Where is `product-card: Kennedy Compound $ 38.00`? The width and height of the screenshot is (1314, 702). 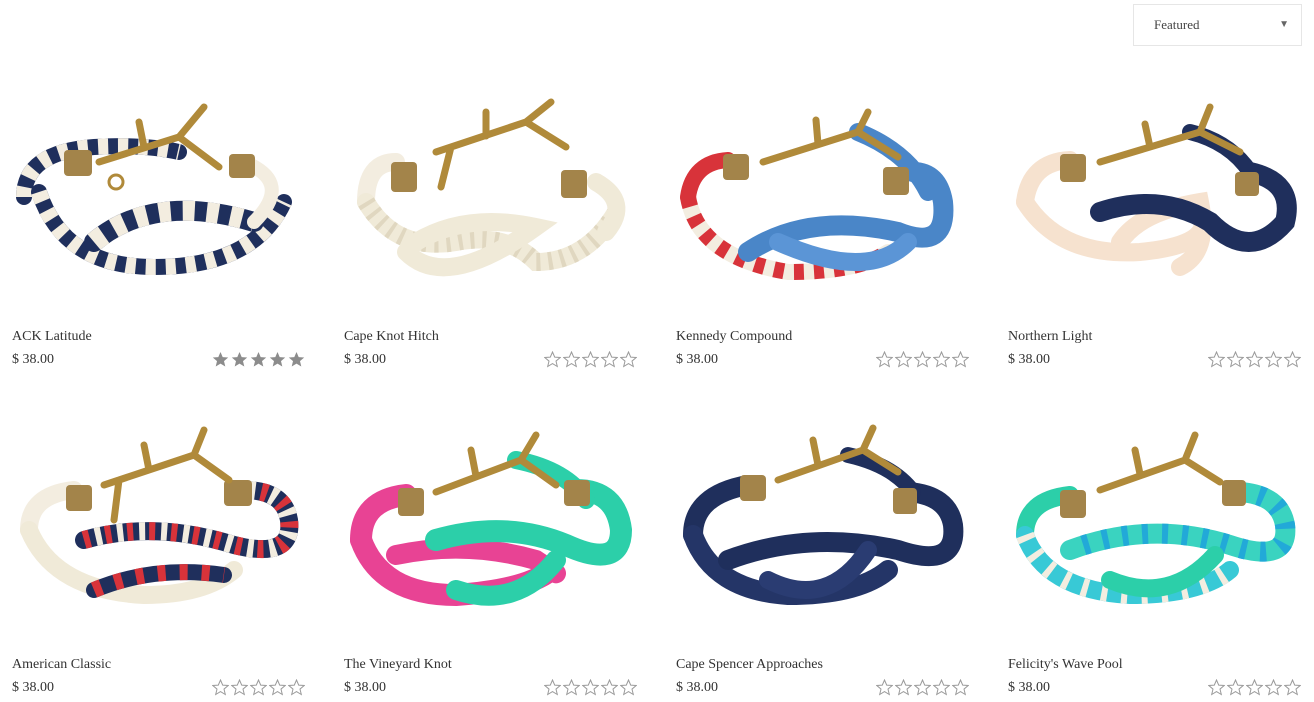 product-card: Kennedy Compound $ 38.00 is located at coordinates (819, 233).